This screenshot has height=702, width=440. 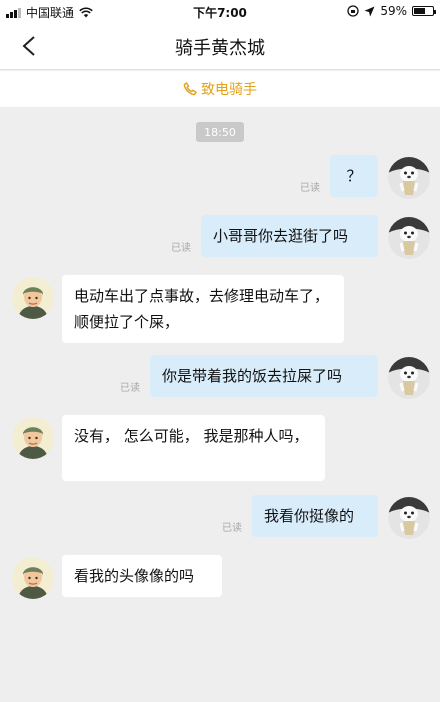 I want to click on page-title: 骑手黄杰城, so click(x=220, y=48).